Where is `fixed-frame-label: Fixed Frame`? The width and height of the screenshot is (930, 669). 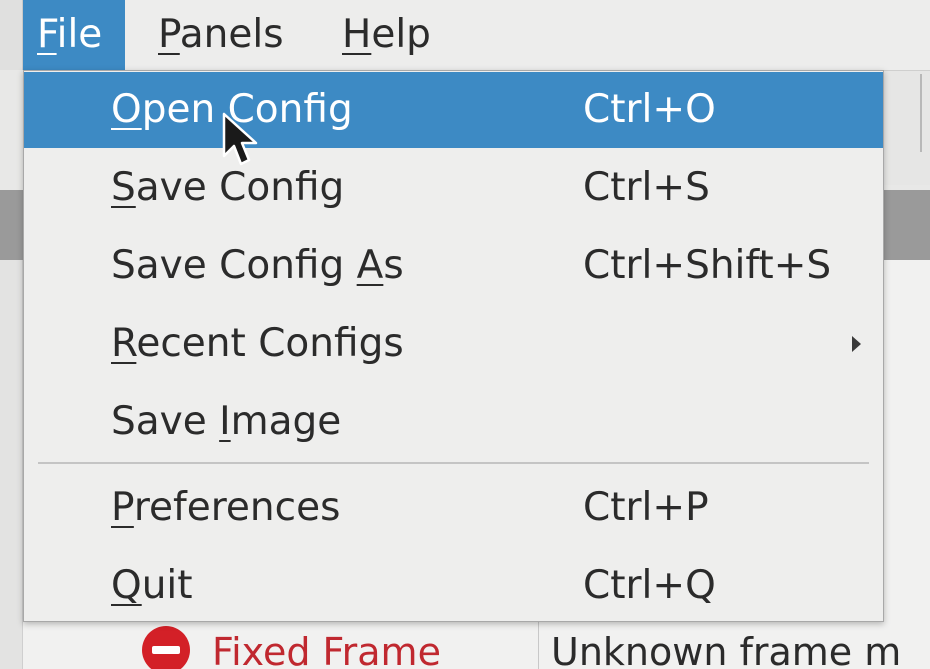
fixed-frame-label: Fixed Frame is located at coordinates (326, 645).